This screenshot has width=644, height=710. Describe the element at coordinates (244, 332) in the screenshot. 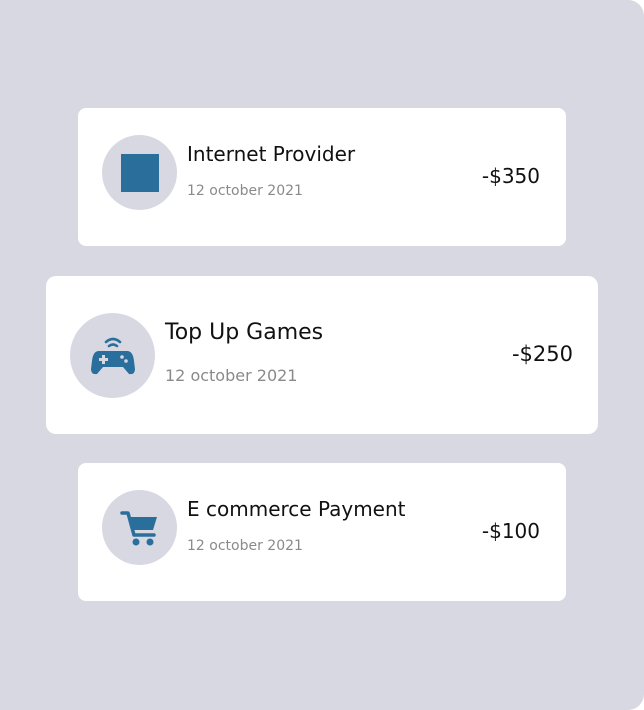

I see `transaction-title: Top Up Games` at that location.